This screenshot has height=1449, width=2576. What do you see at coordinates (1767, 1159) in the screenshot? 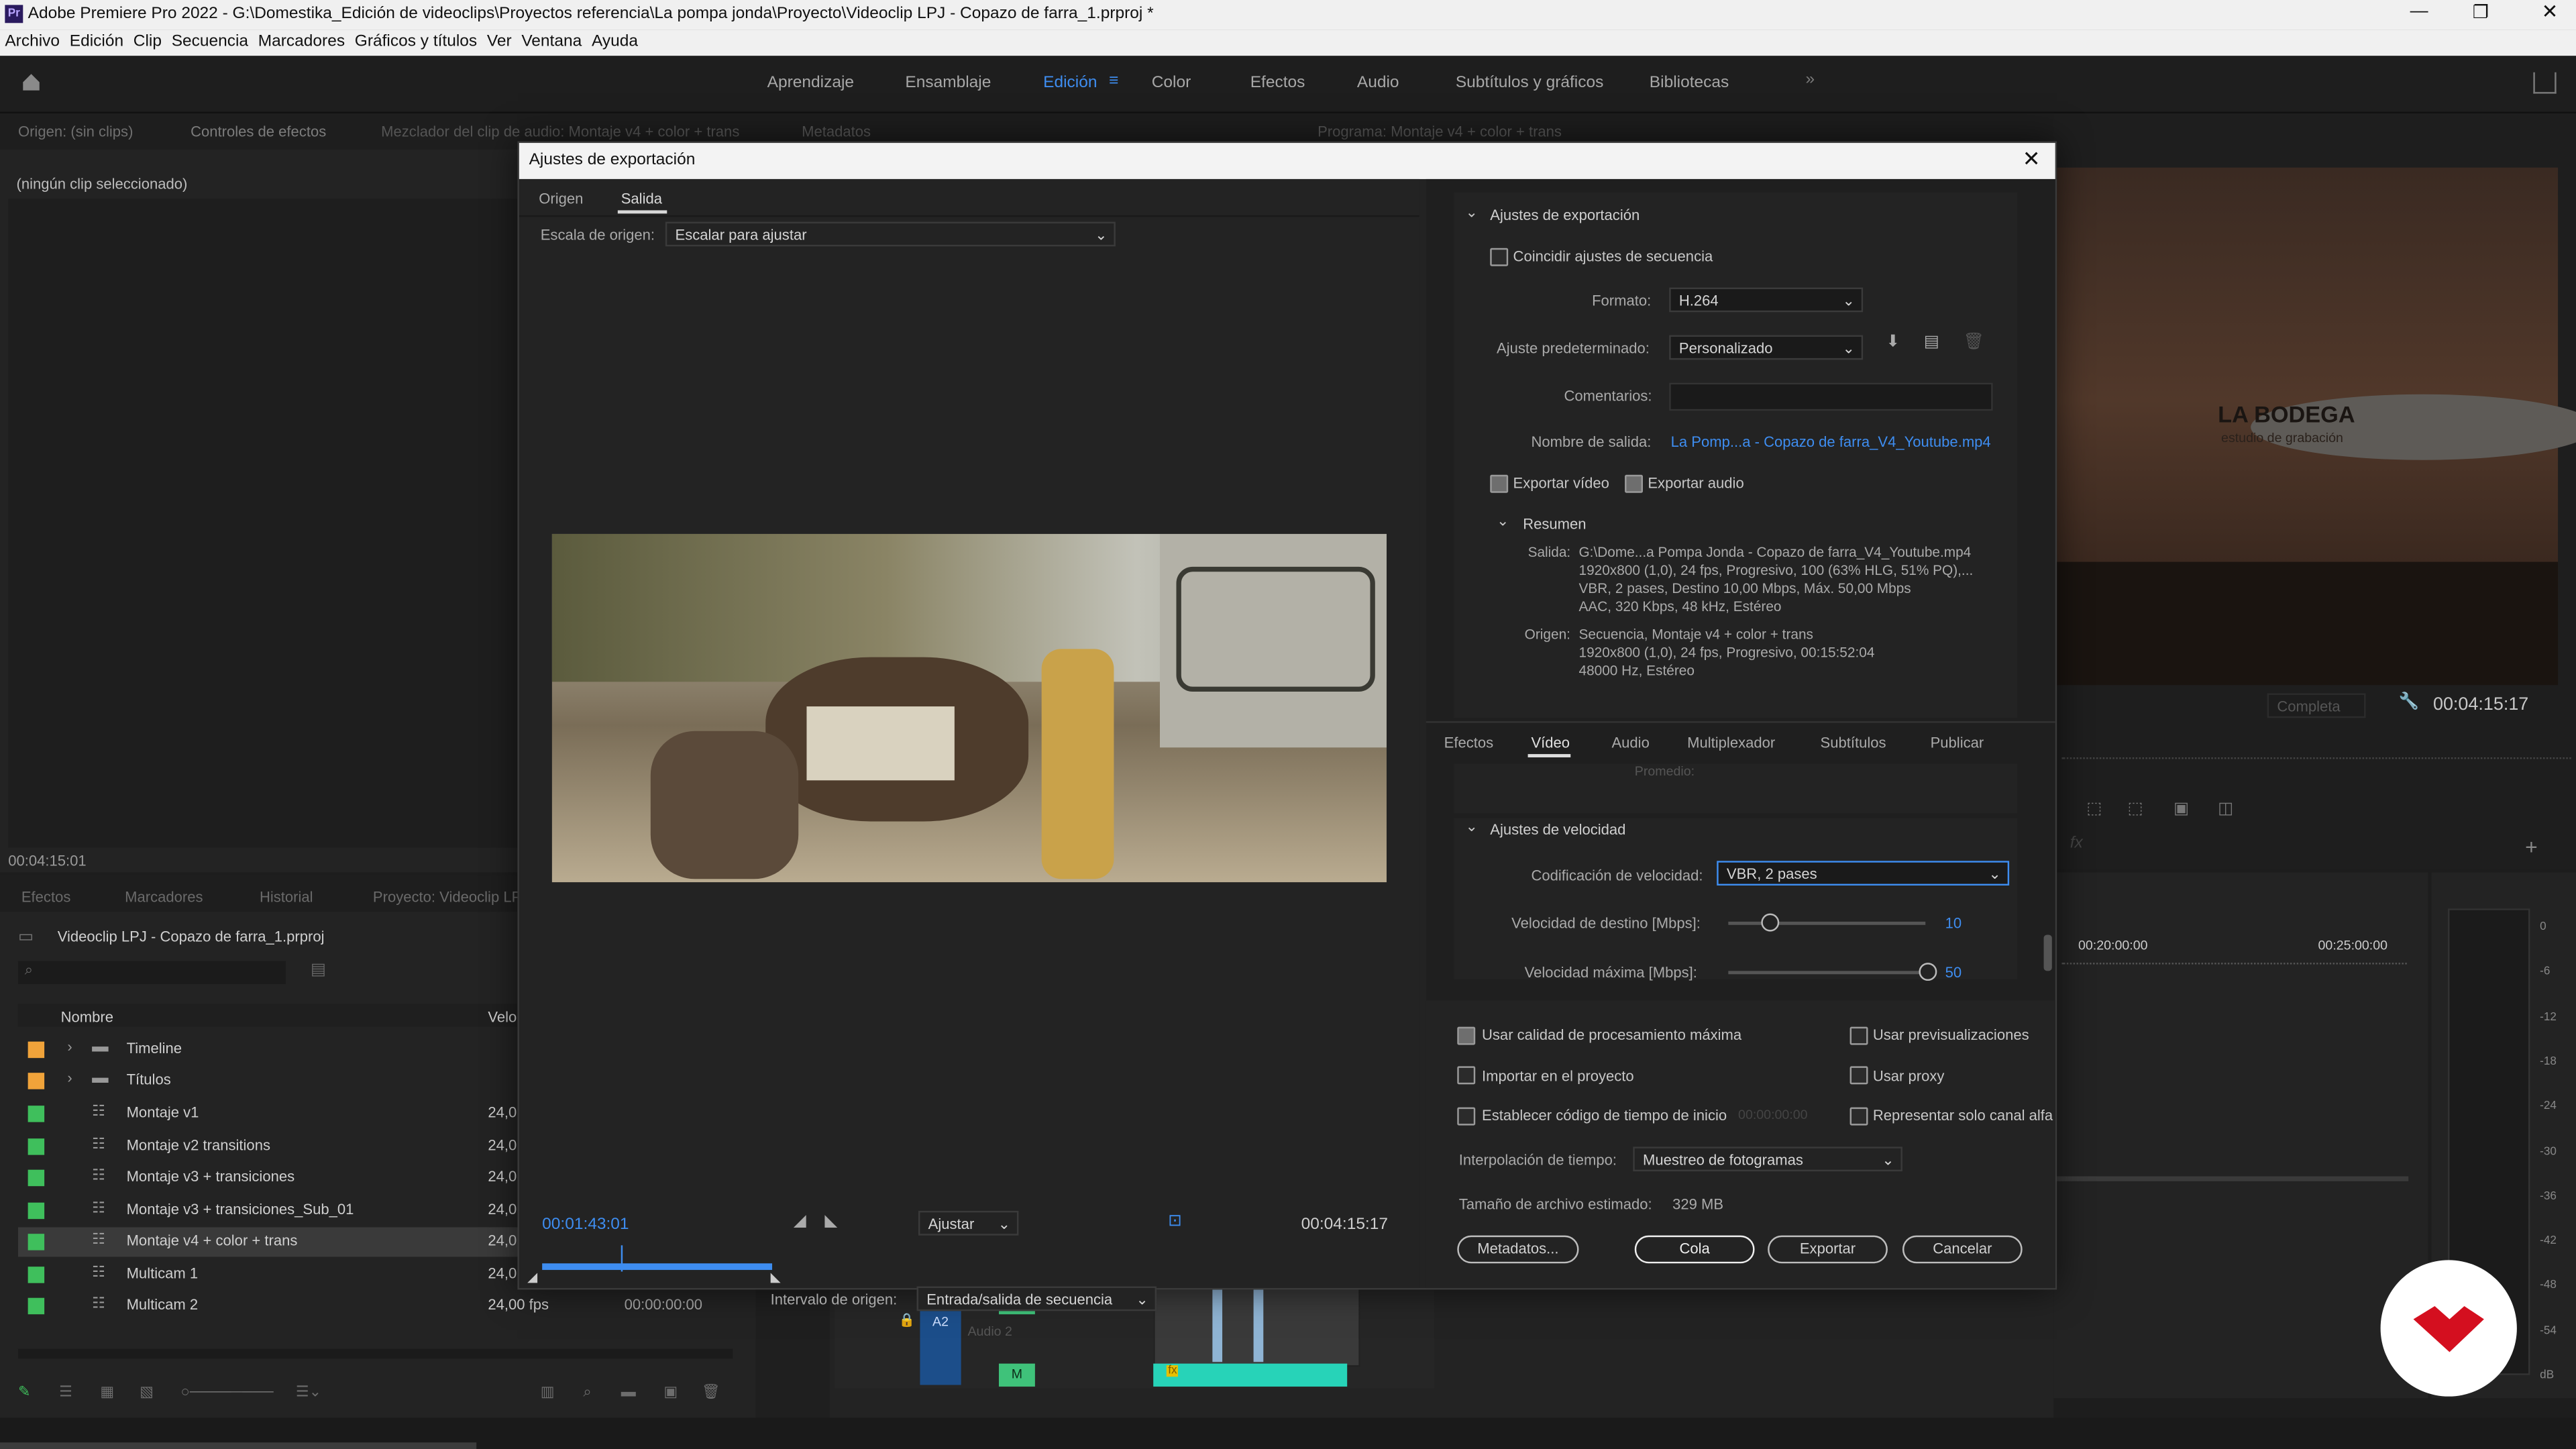
I see `interp-dropdown: Muestreo de fotogramas ⌄` at bounding box center [1767, 1159].